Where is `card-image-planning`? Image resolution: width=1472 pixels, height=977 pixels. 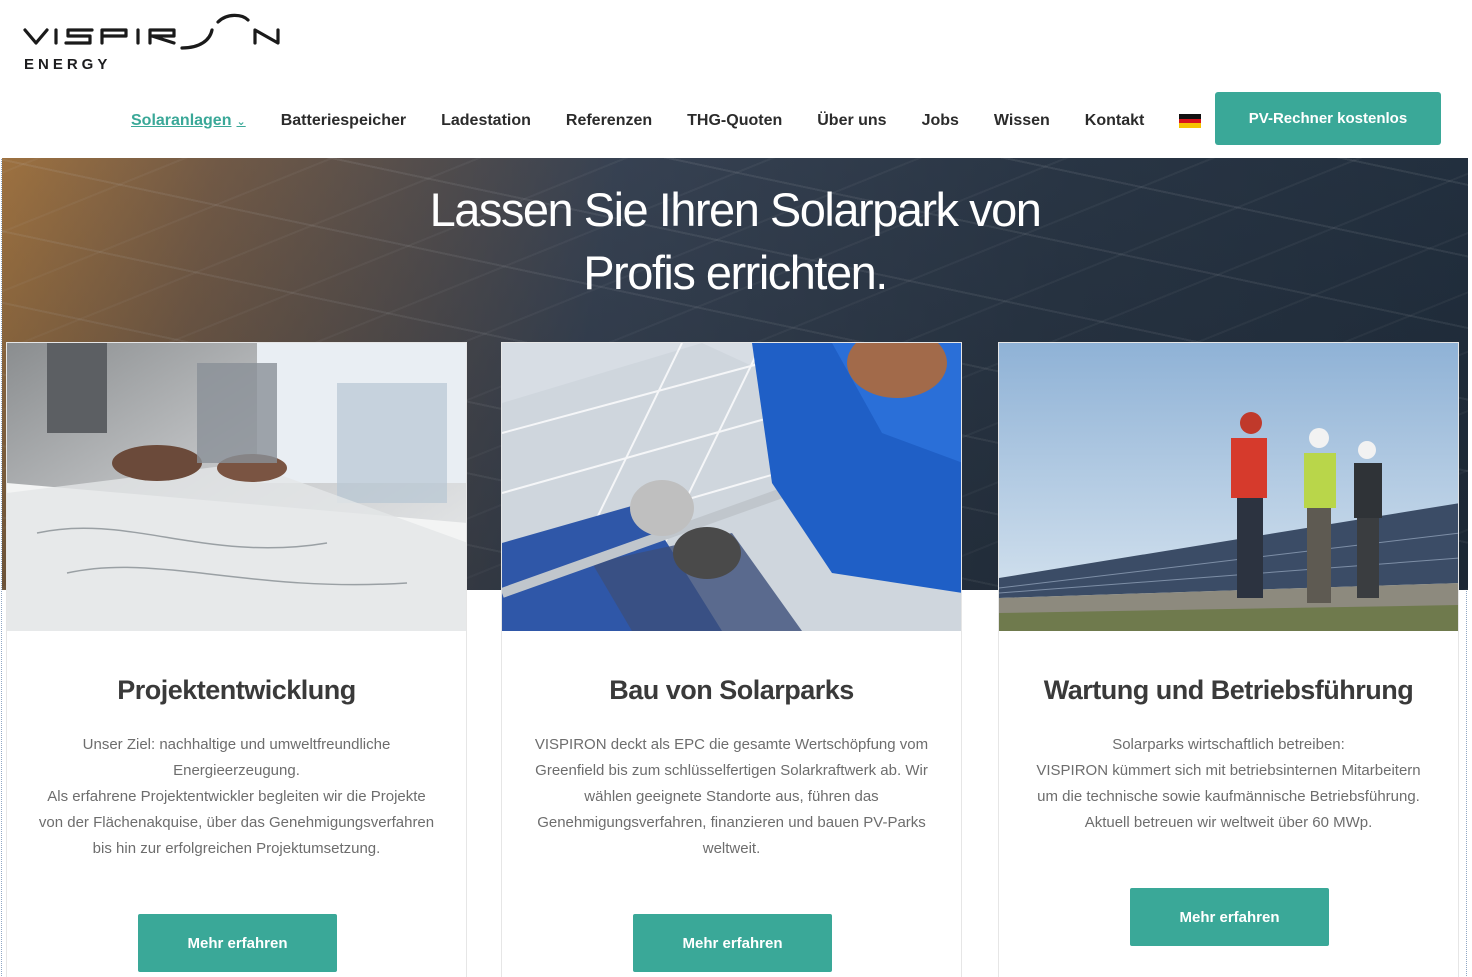 card-image-planning is located at coordinates (236, 487).